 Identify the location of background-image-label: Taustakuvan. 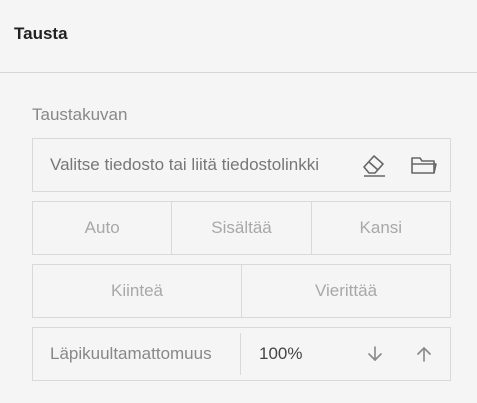
(80, 114).